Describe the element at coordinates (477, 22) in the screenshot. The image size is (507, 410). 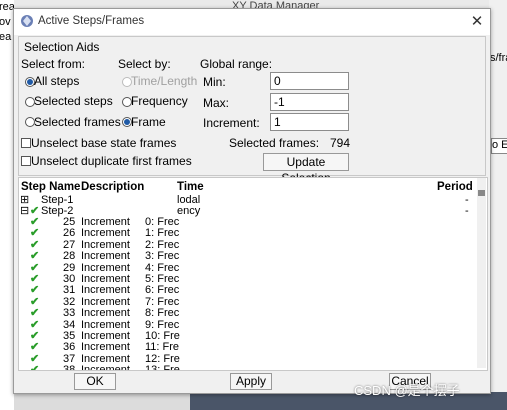
I see `close-icon: ✕` at that location.